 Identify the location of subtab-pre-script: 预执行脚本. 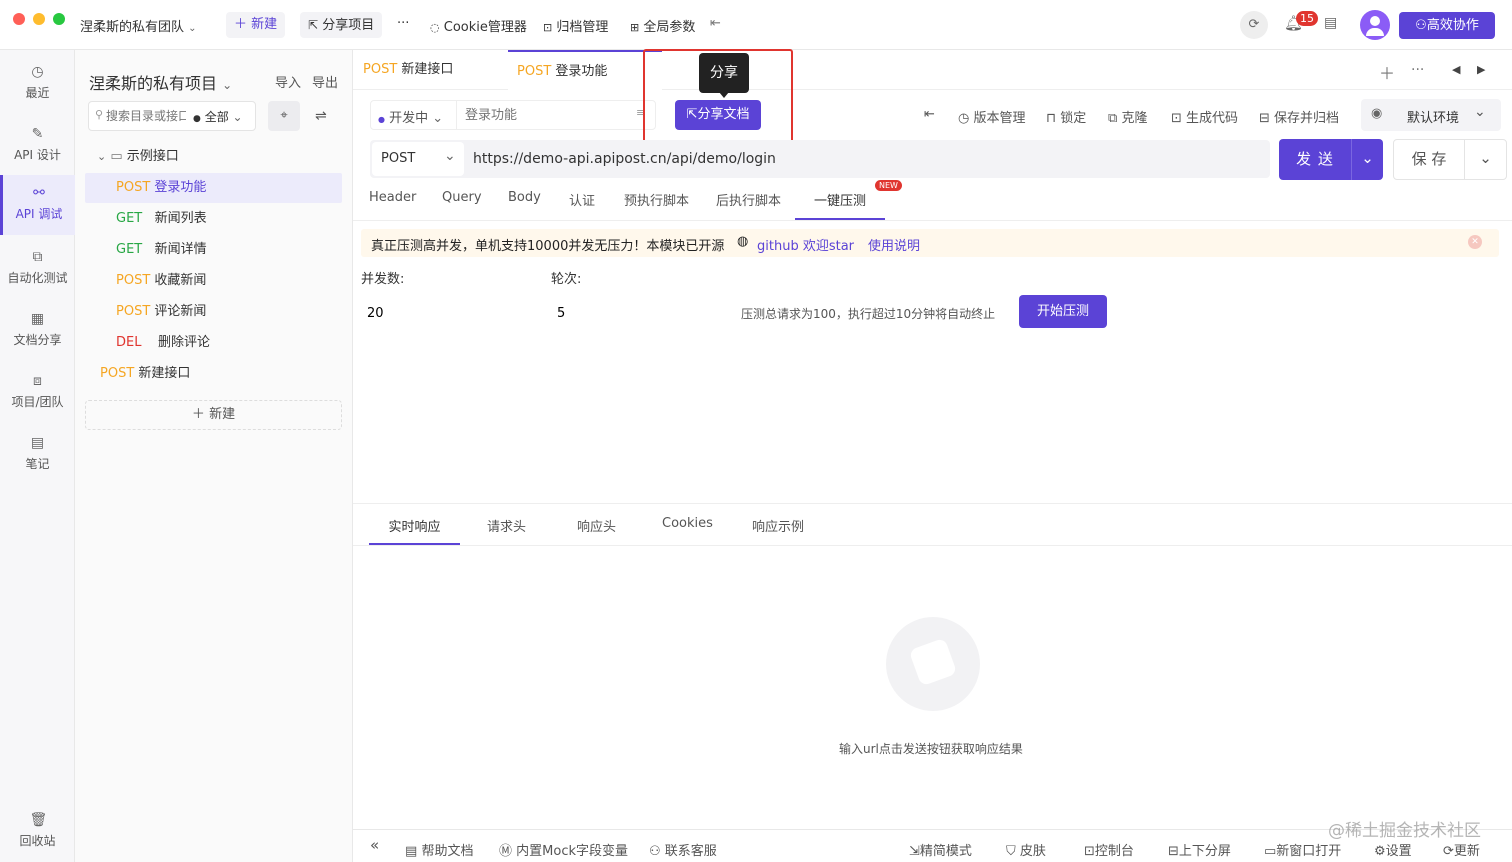
(656, 199).